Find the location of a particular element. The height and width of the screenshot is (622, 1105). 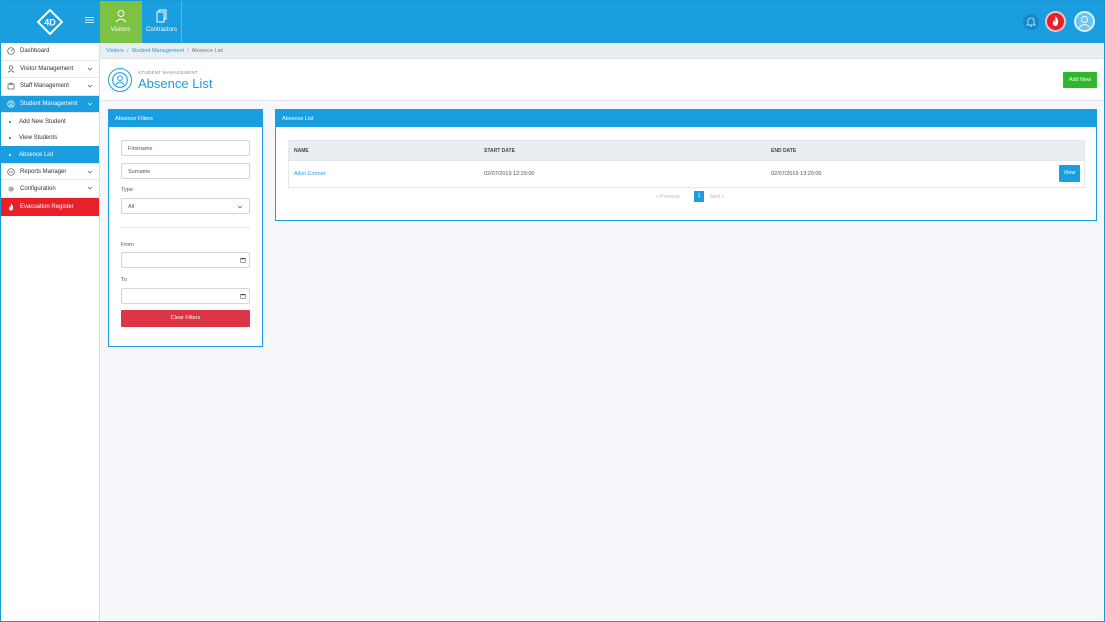

avatar-icon is located at coordinates (1084, 22).